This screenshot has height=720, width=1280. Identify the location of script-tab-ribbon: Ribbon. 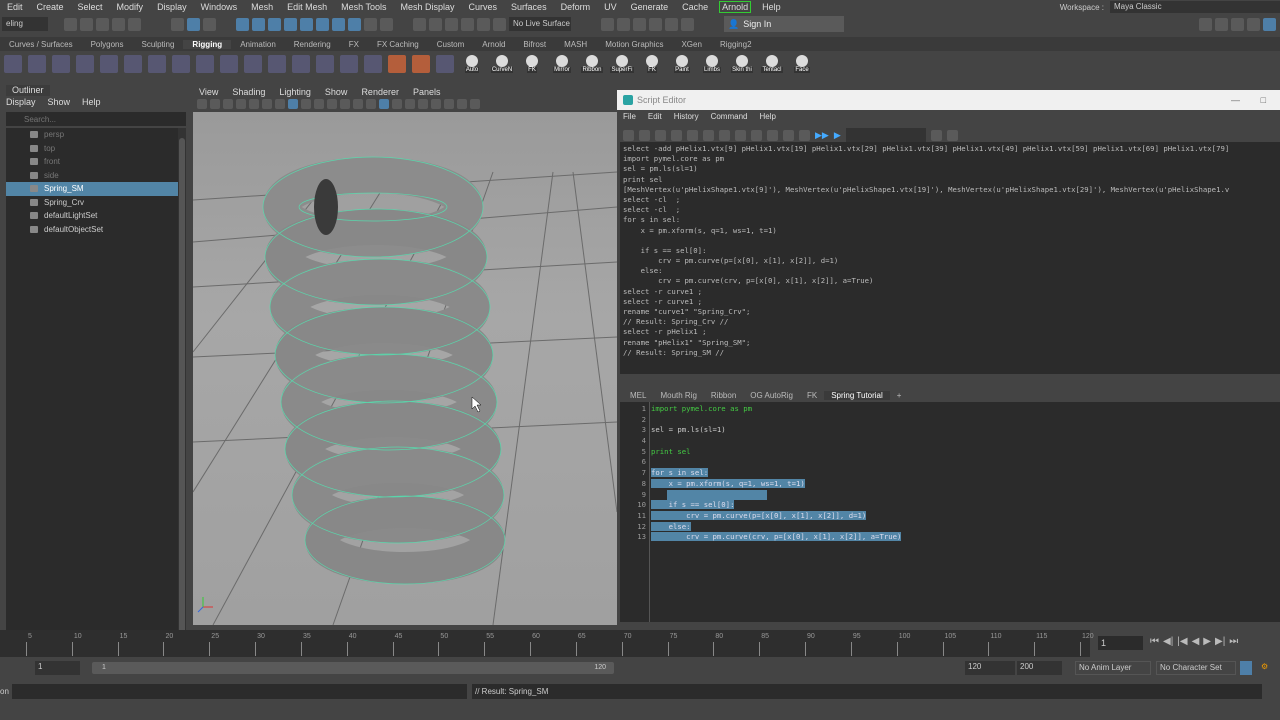
(723, 395).